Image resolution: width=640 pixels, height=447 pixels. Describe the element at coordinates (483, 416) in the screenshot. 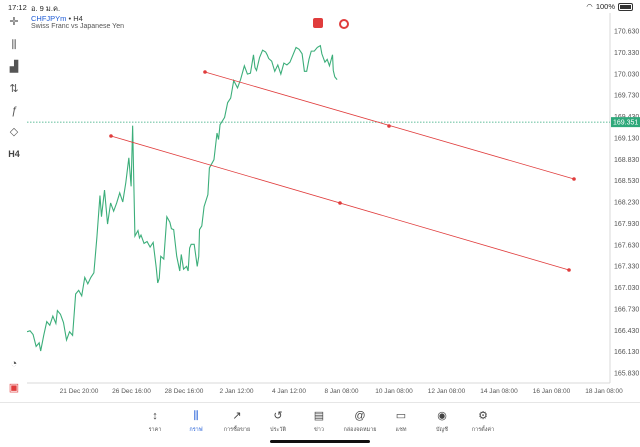

I see `tab-icon: ⚙` at that location.